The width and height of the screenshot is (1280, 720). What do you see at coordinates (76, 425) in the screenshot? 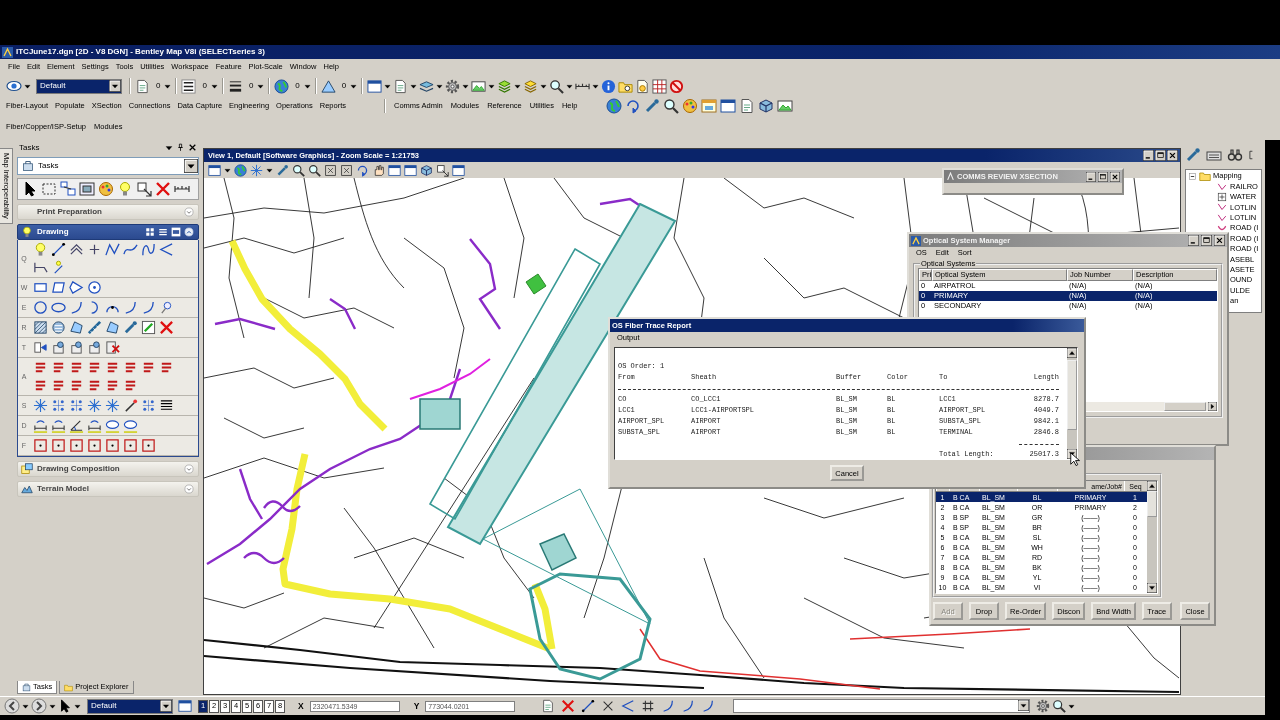
I see `angle-icon` at bounding box center [76, 425].